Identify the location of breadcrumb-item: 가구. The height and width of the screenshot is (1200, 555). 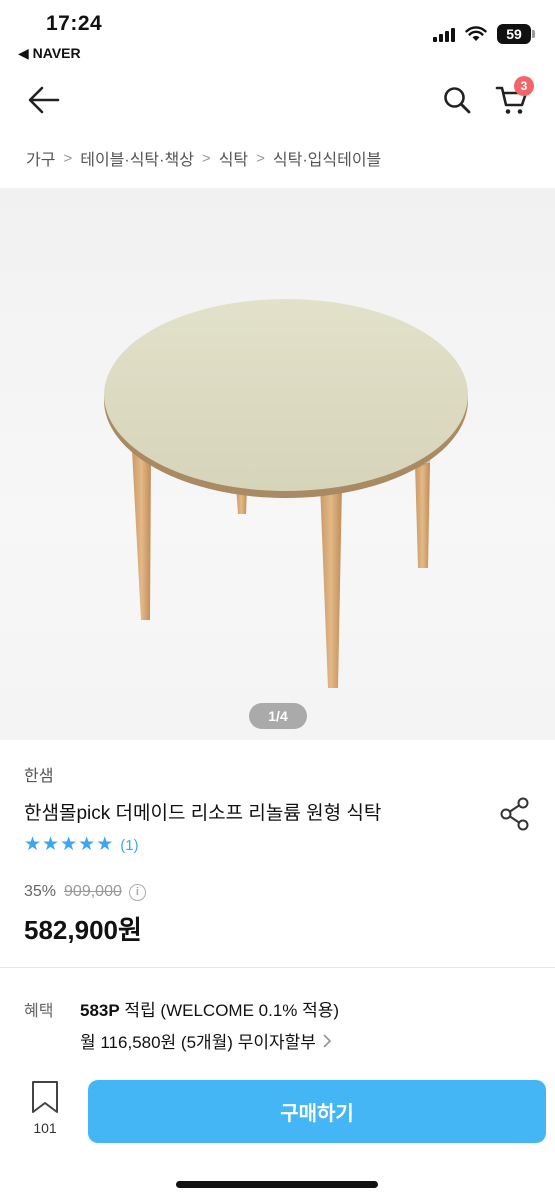
(40, 158).